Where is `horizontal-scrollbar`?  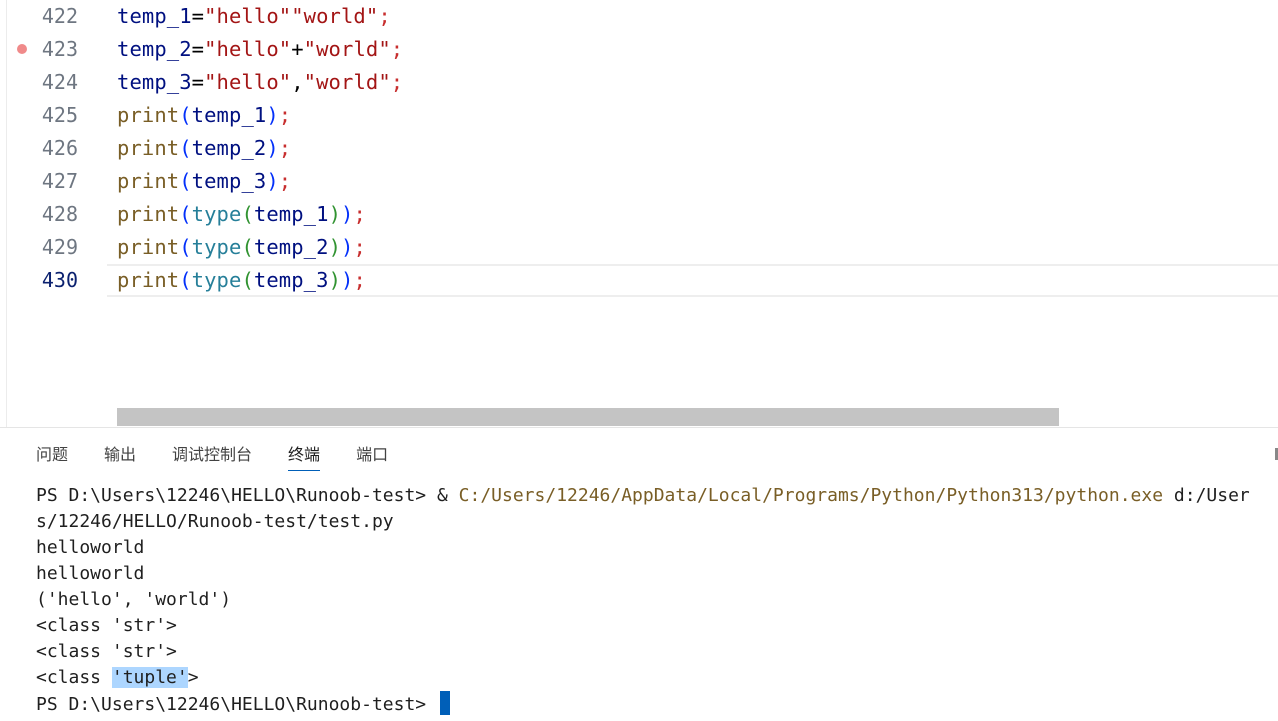
horizontal-scrollbar is located at coordinates (588, 417).